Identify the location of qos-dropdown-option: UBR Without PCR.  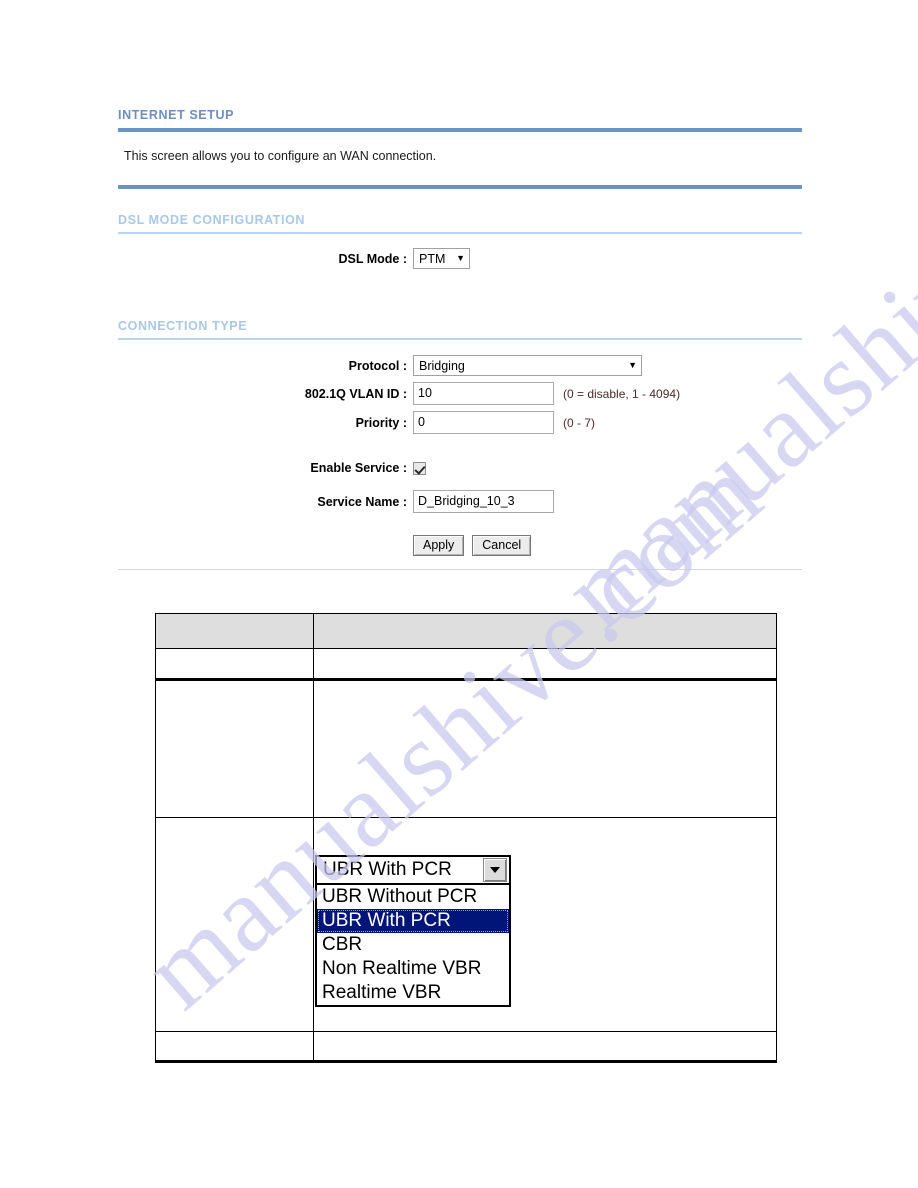
(413, 897).